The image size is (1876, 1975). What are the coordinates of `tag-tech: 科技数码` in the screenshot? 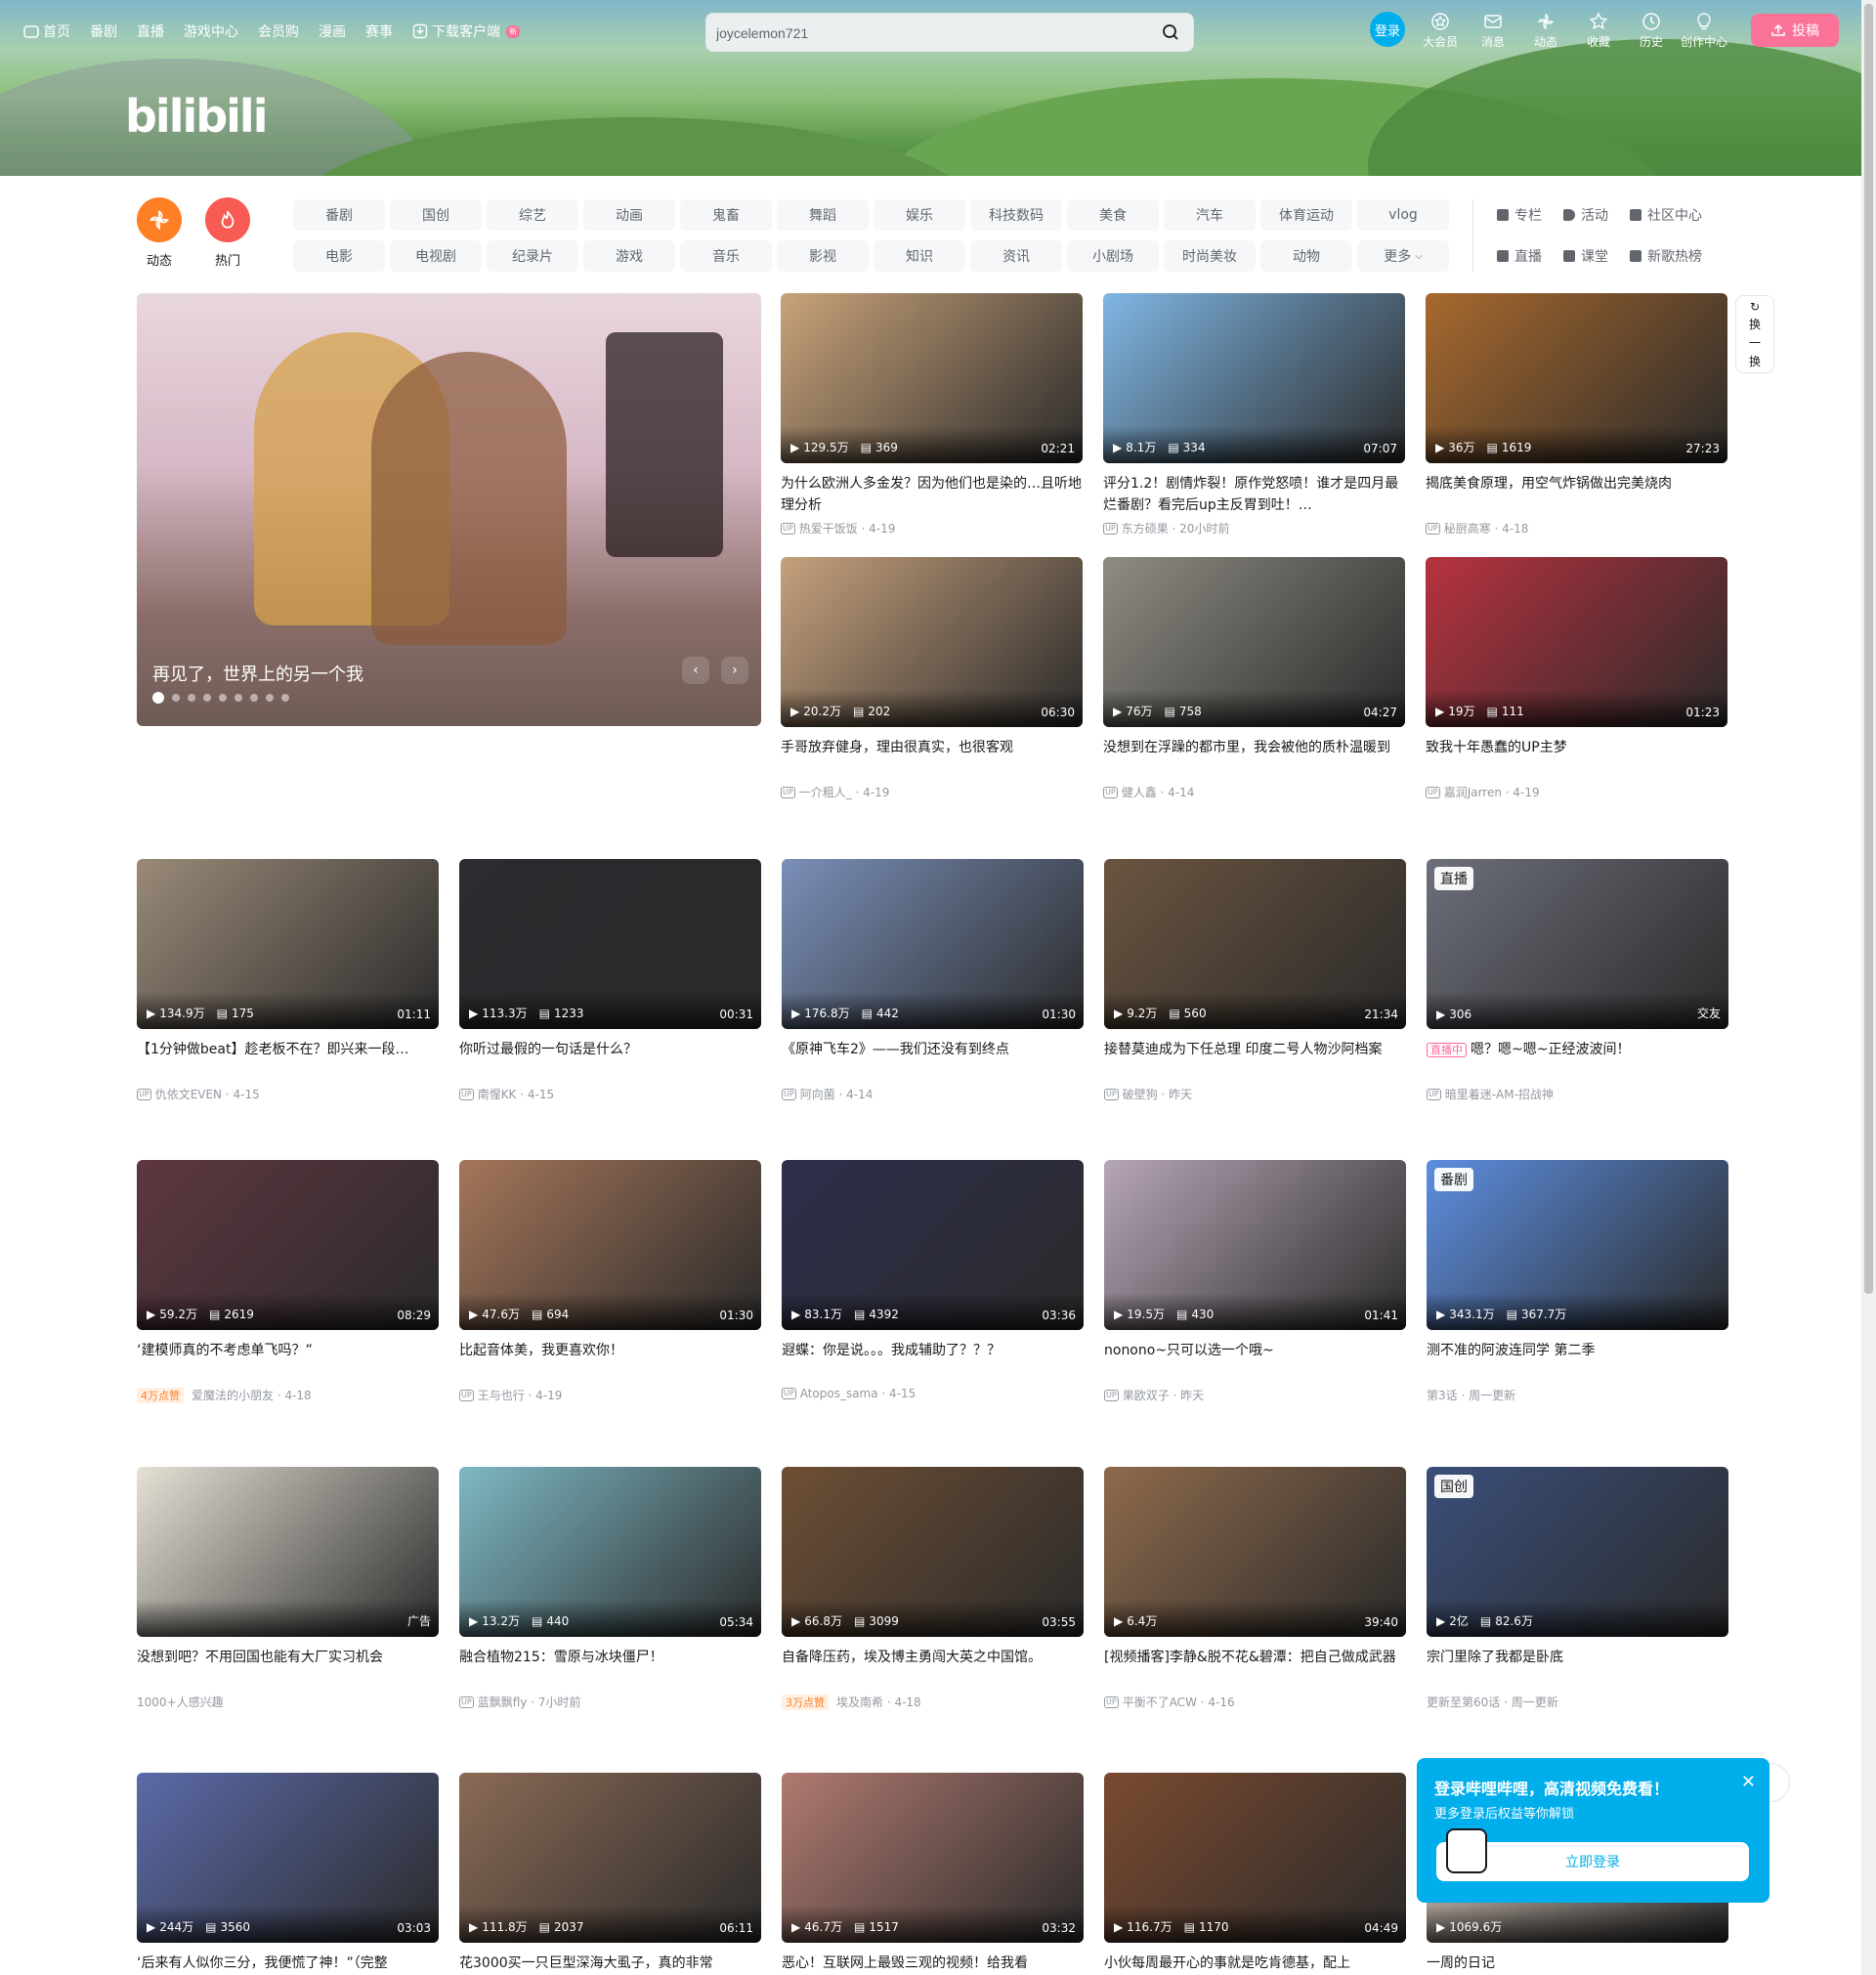 It's located at (1016, 215).